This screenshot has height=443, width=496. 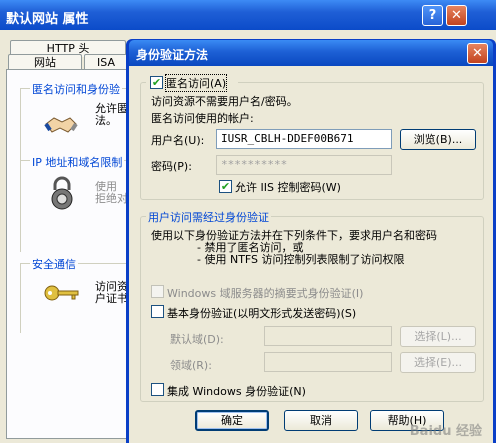 What do you see at coordinates (197, 339) in the screenshot?
I see `default-domain-label: 默认域(D):` at bounding box center [197, 339].